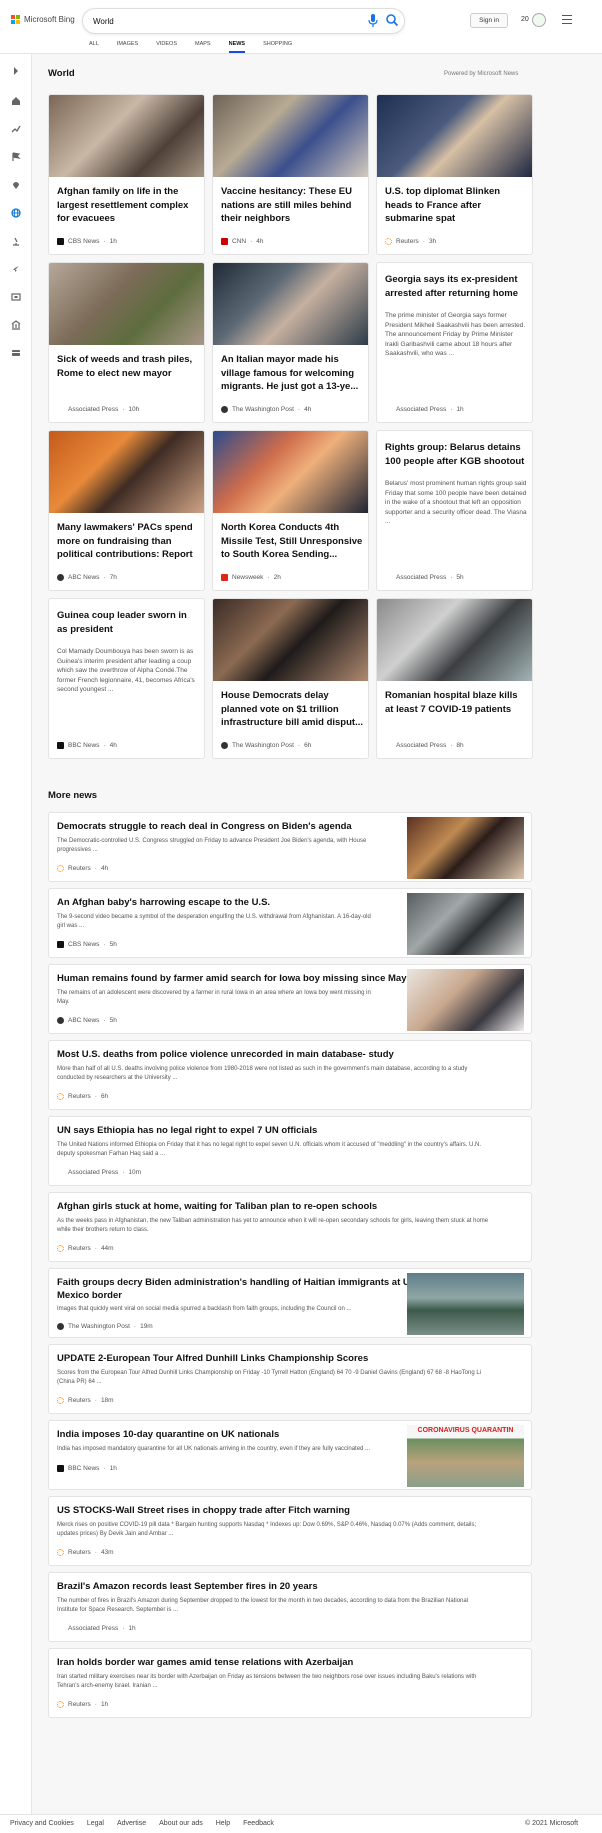 This screenshot has width=602, height=1833. Describe the element at coordinates (16, 297) in the screenshot. I see `entertainment-icon` at that location.